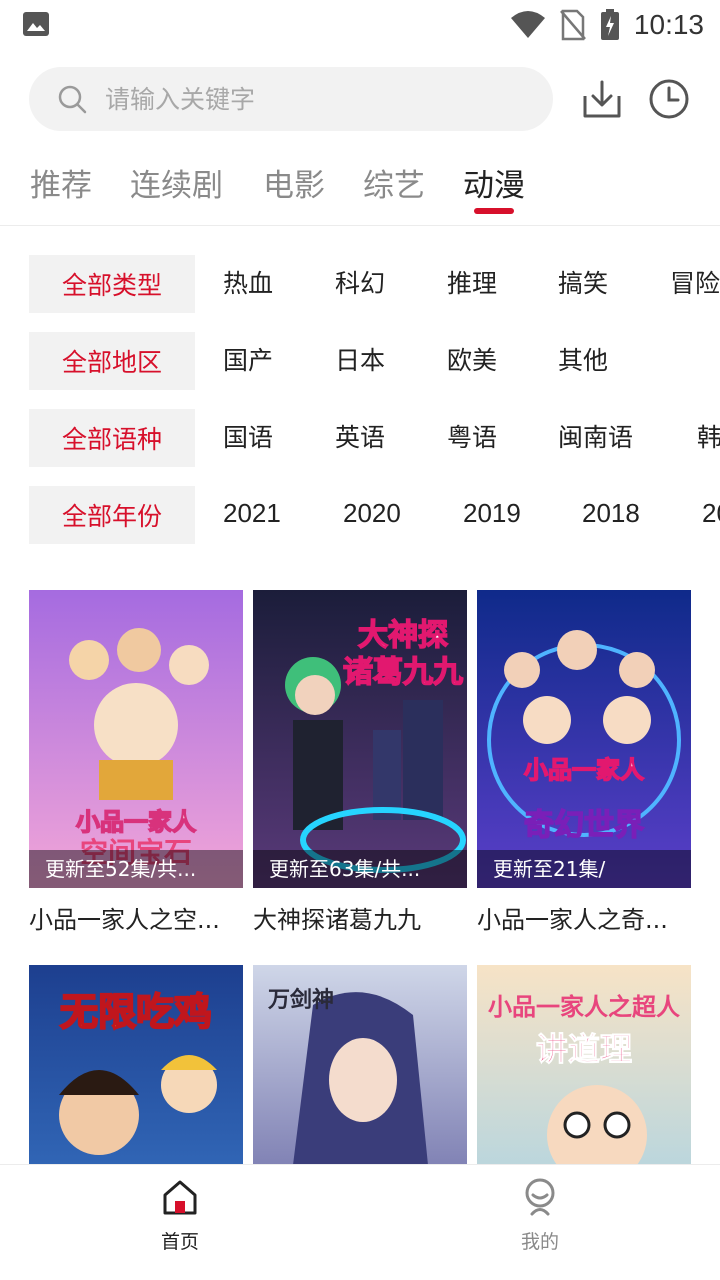  I want to click on svg-text: 无限吃鸡, so click(136, 1012).